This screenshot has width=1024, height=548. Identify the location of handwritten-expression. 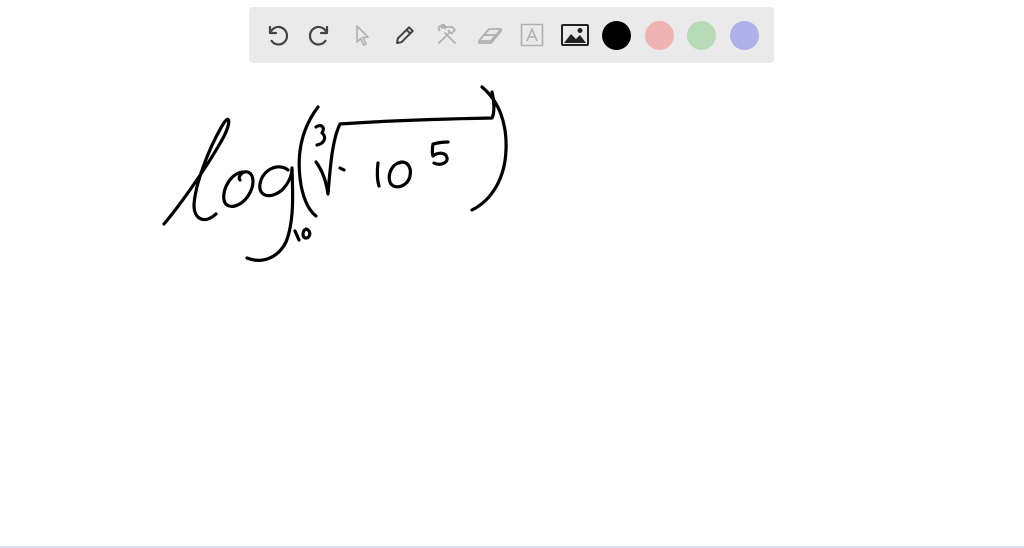
(335, 173).